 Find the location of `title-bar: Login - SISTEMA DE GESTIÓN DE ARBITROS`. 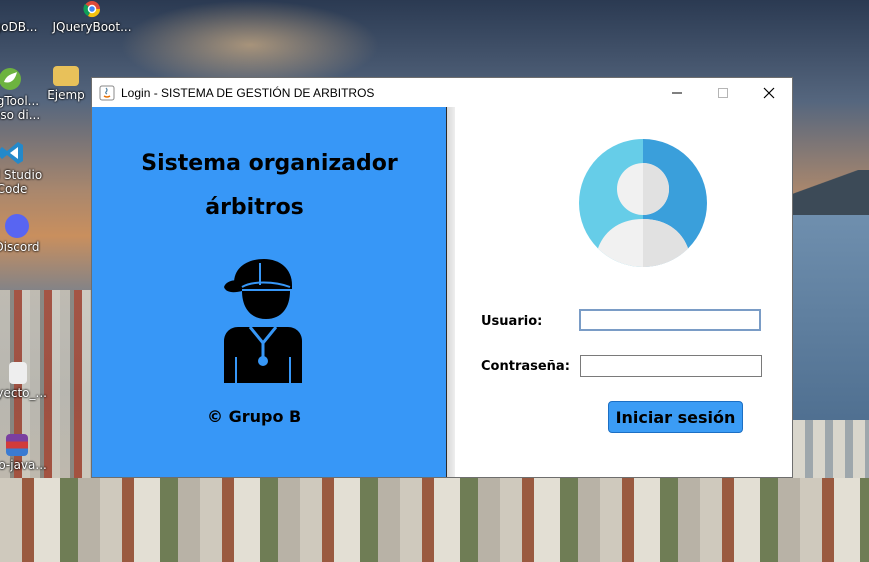

title-bar: Login - SISTEMA DE GESTIÓN DE ARBITROS is located at coordinates (442, 92).